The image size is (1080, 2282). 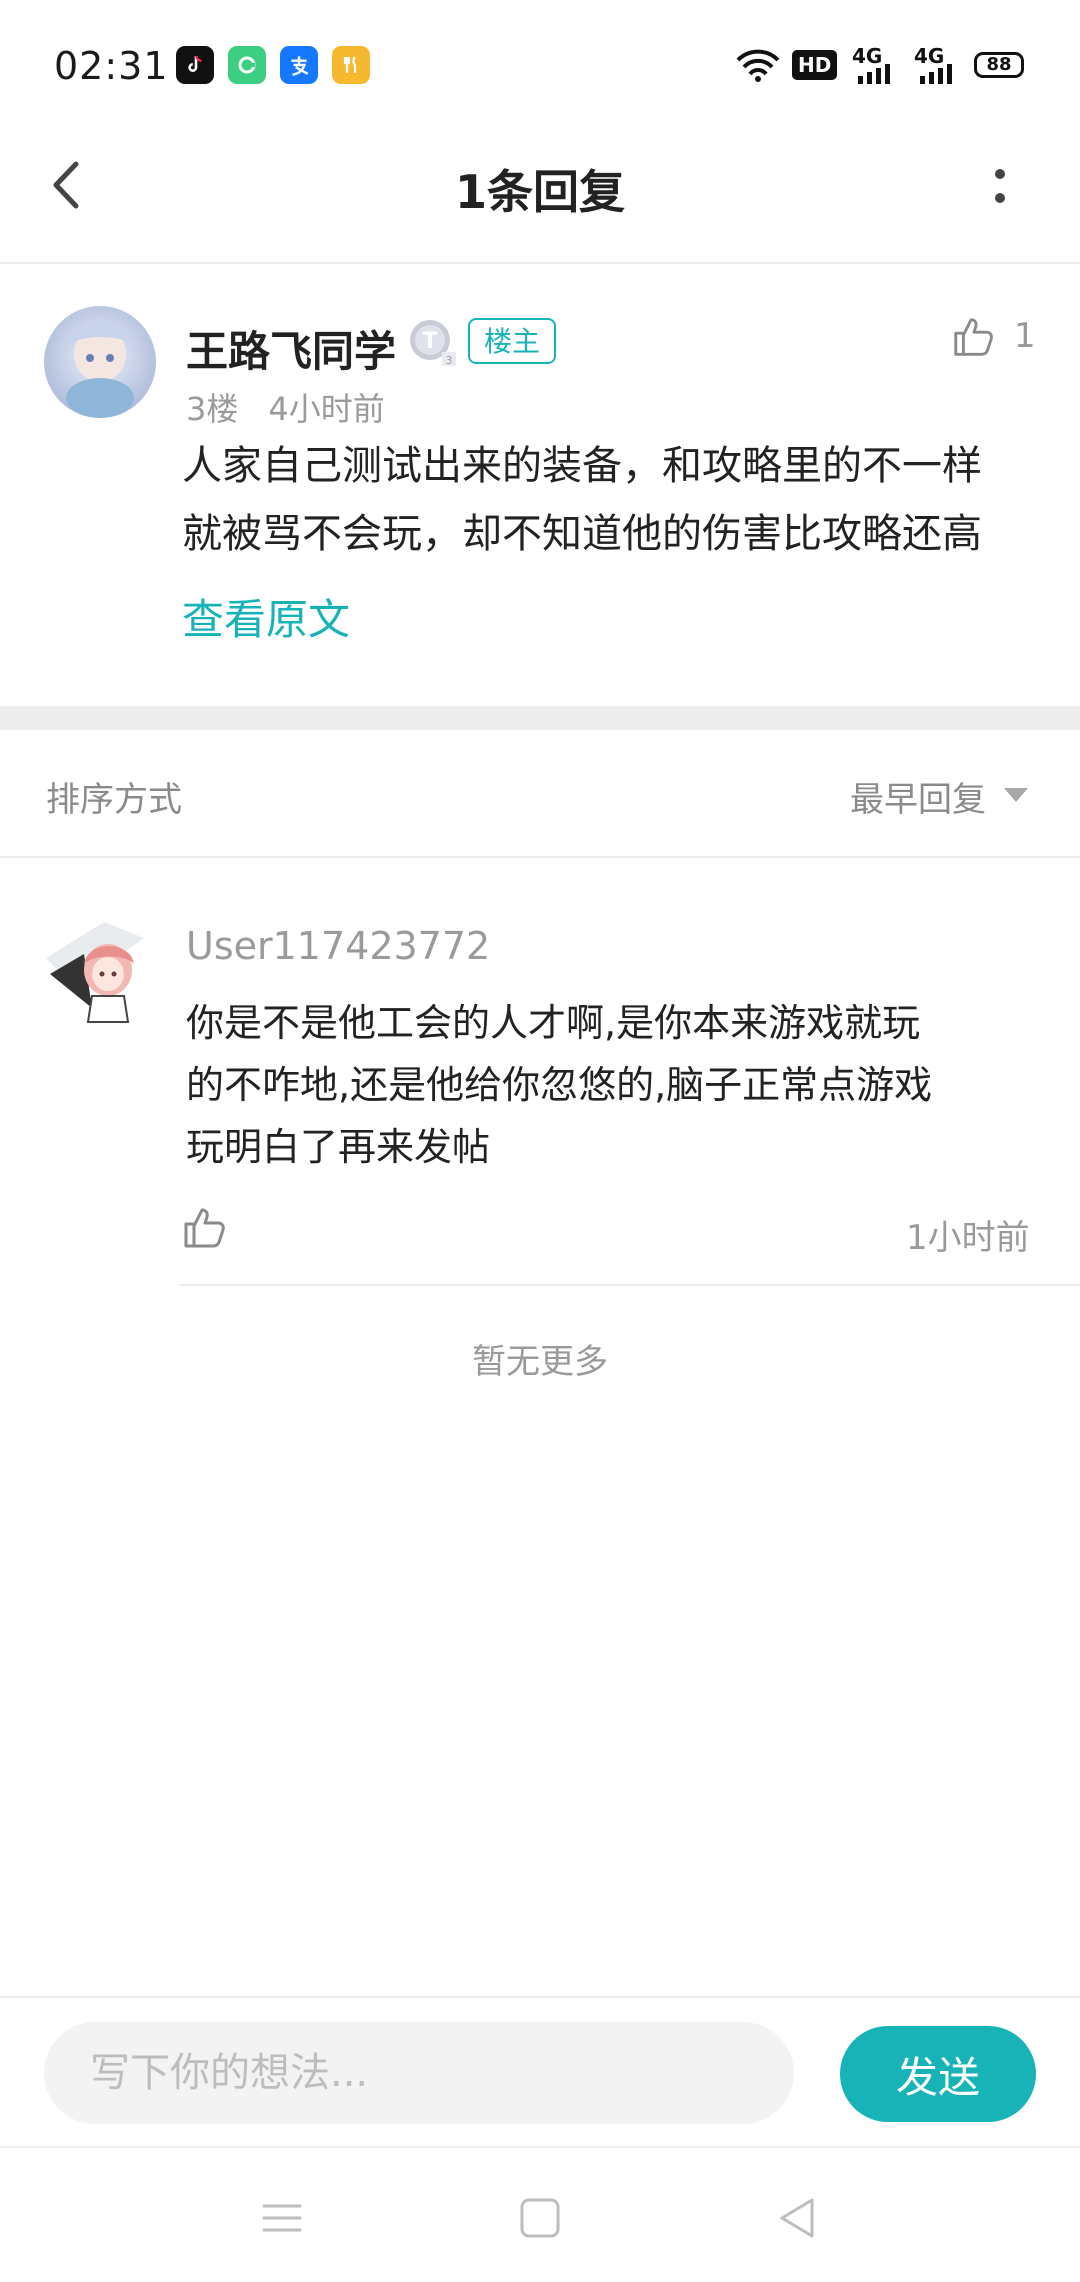 I want to click on home-nav-button, so click(x=540, y=2218).